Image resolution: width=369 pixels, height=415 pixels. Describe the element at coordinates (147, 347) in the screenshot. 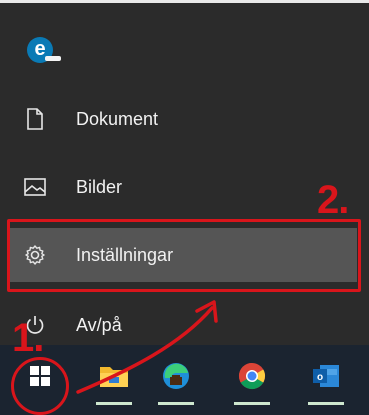

I see `annotation-arrow` at that location.